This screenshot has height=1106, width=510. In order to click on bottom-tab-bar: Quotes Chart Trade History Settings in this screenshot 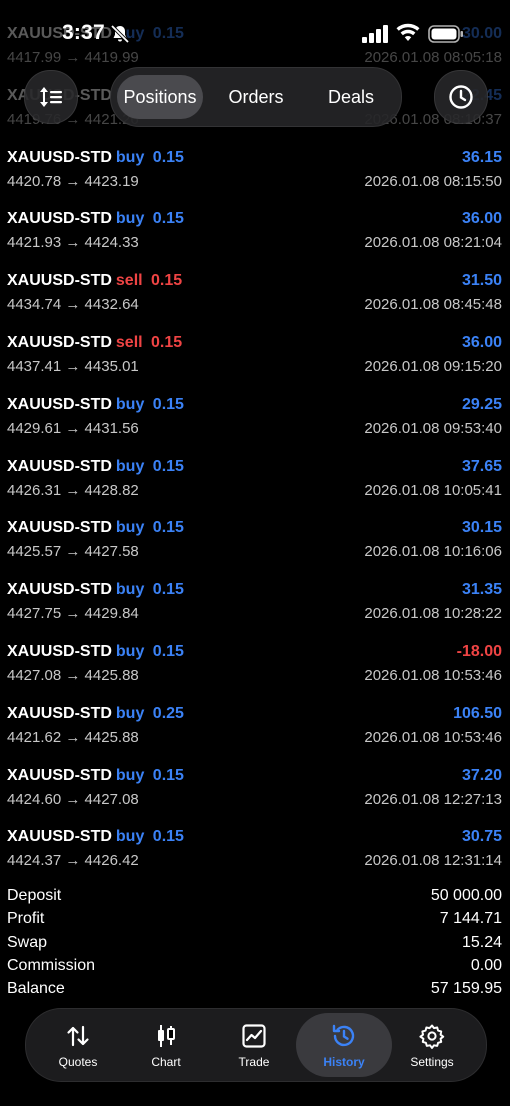, I will do `click(256, 1045)`.